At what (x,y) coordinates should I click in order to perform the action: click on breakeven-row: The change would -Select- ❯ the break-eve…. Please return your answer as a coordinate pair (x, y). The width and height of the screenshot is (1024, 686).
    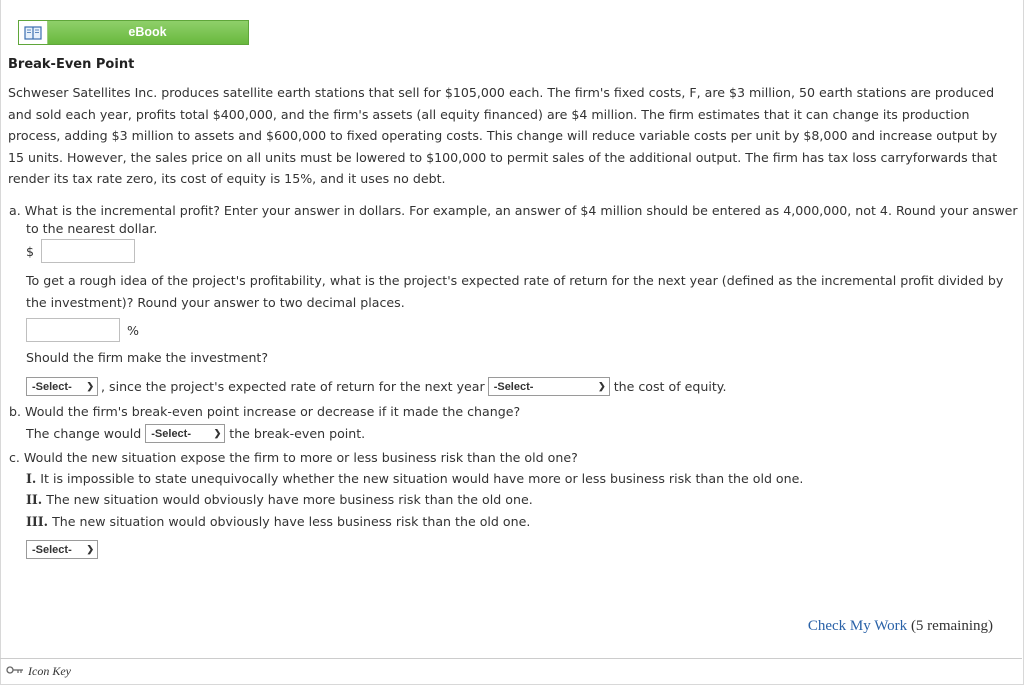
    Looking at the image, I should click on (195, 433).